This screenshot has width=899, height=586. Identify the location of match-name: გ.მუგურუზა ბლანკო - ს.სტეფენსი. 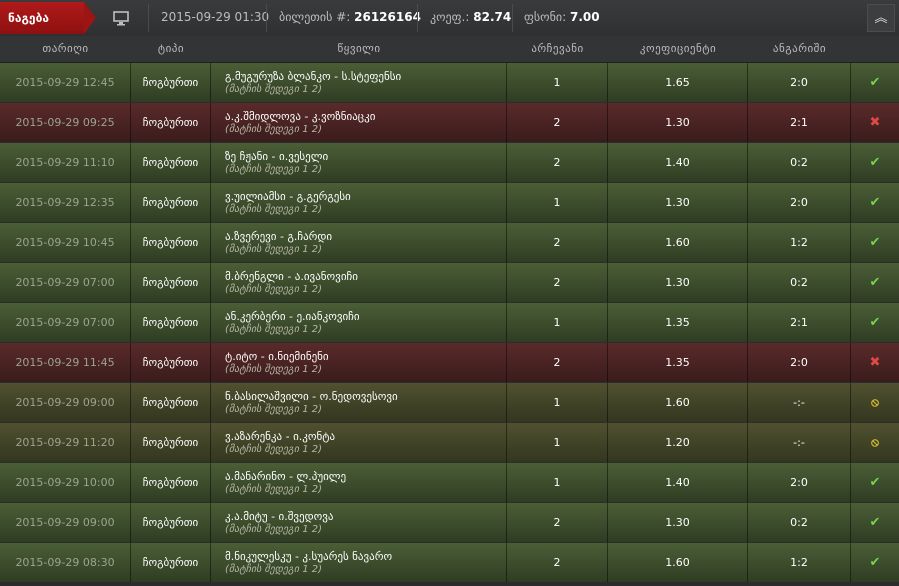
(313, 76).